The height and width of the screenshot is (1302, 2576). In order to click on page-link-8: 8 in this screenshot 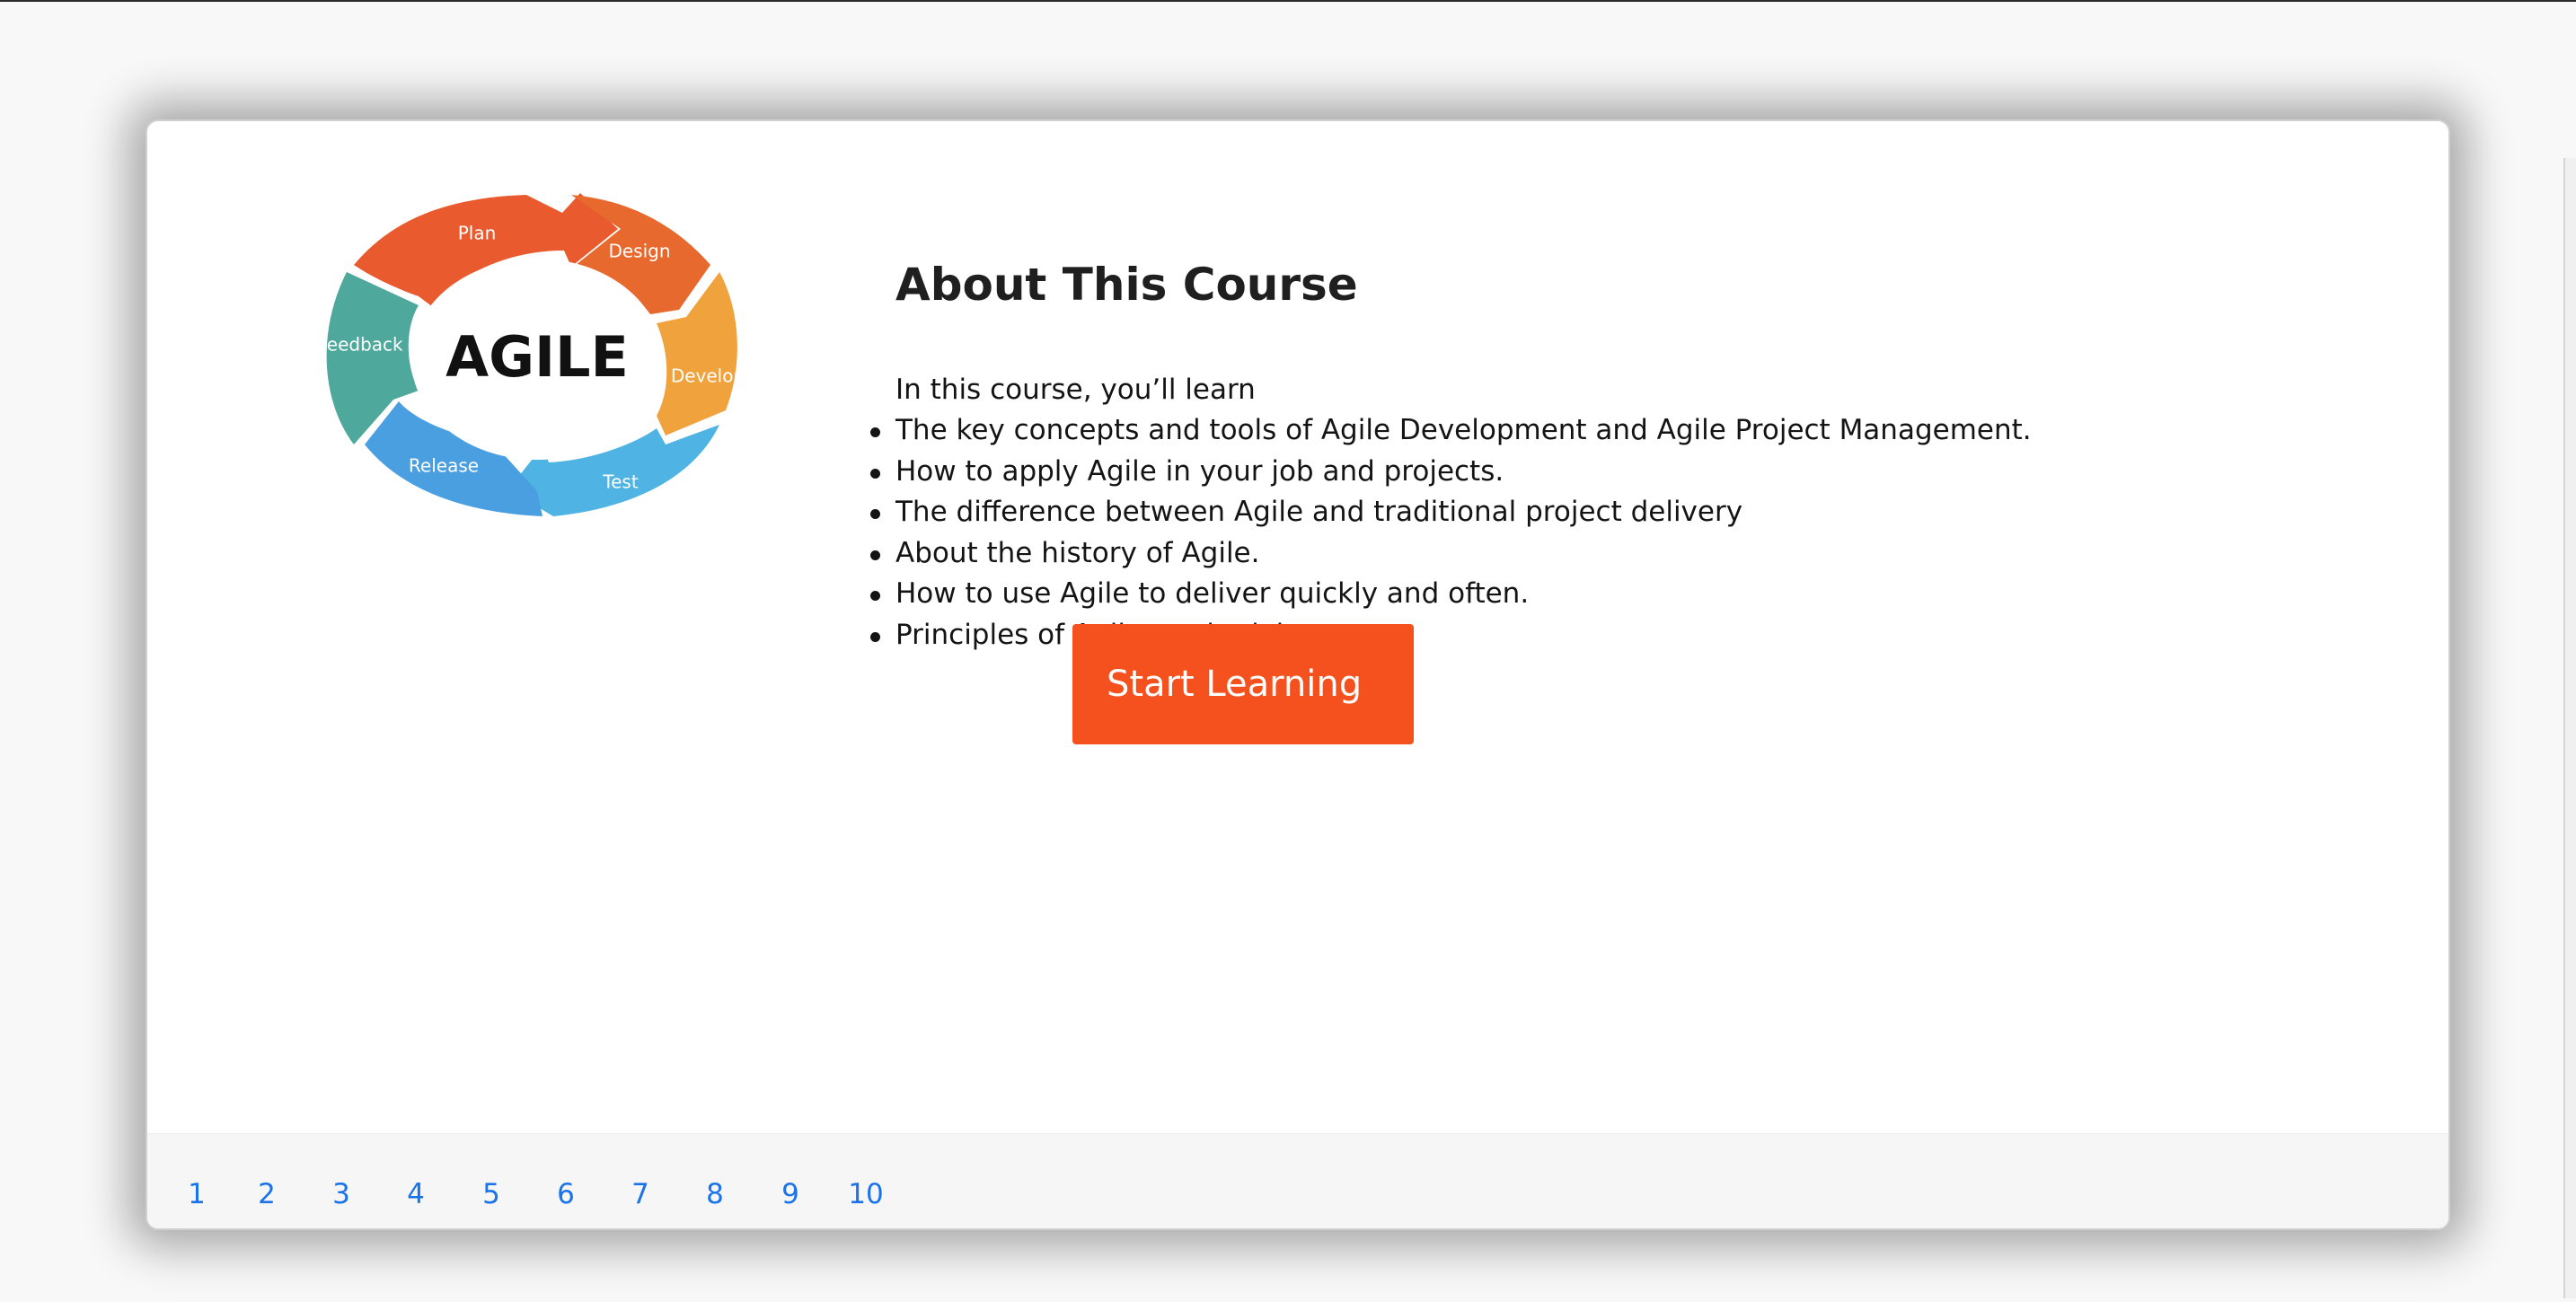, I will do `click(715, 1194)`.